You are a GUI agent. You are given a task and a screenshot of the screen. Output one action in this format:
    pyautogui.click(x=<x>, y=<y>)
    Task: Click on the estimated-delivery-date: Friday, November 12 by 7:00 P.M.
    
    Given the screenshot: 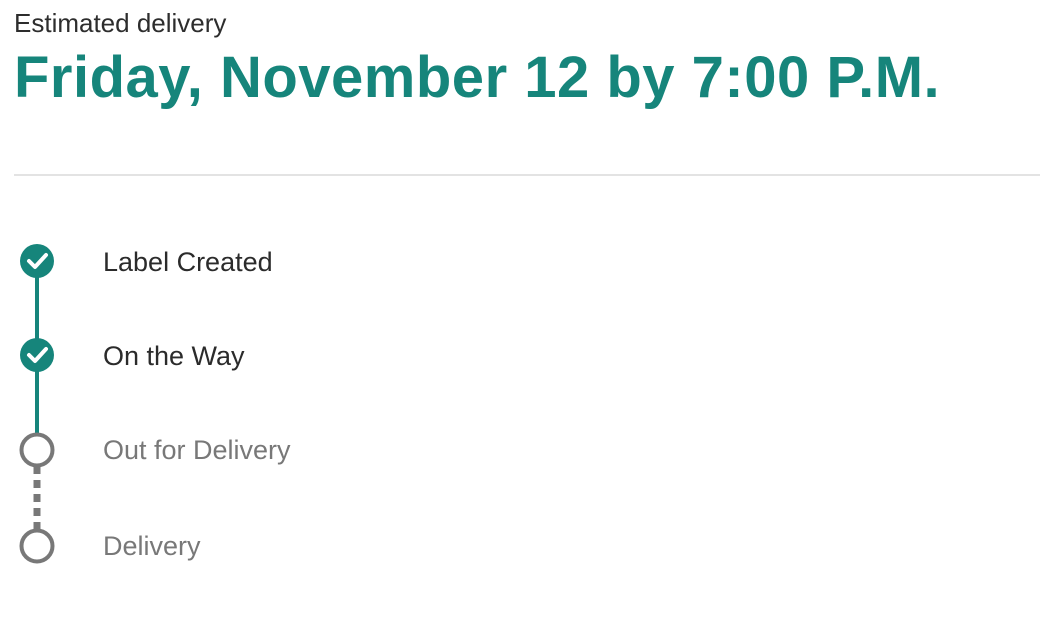 What is the action you would take?
    pyautogui.click(x=477, y=77)
    